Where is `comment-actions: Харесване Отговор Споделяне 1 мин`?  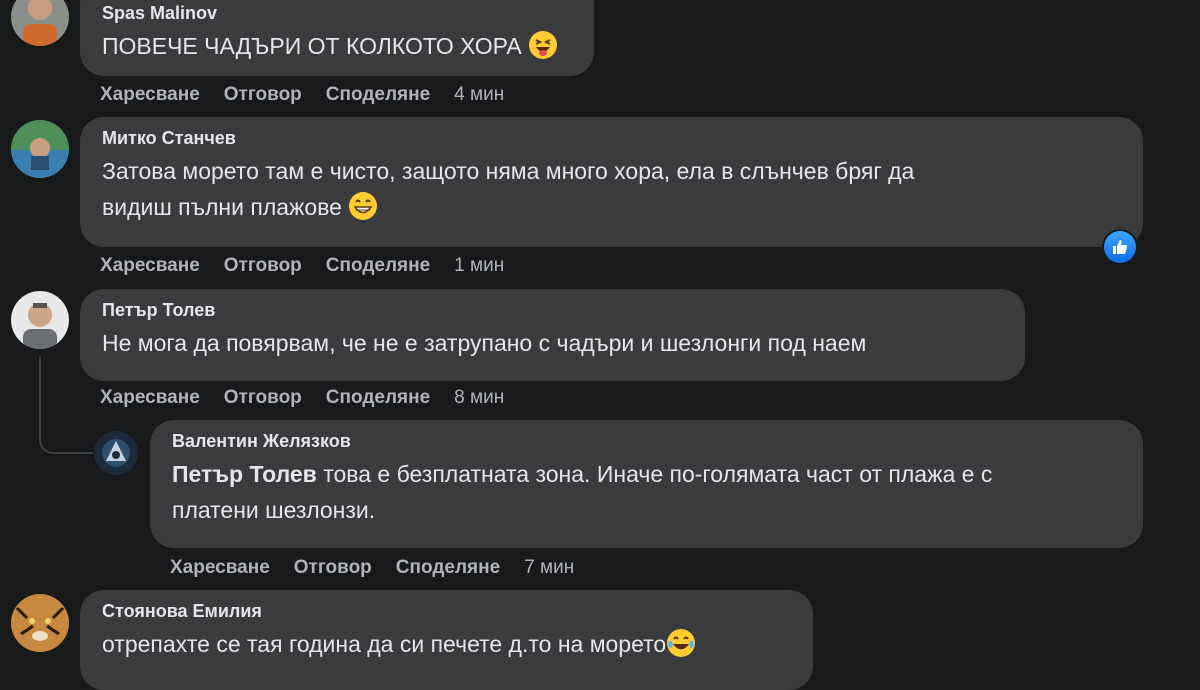 comment-actions: Харесване Отговор Споделяне 1 мин is located at coordinates (302, 266).